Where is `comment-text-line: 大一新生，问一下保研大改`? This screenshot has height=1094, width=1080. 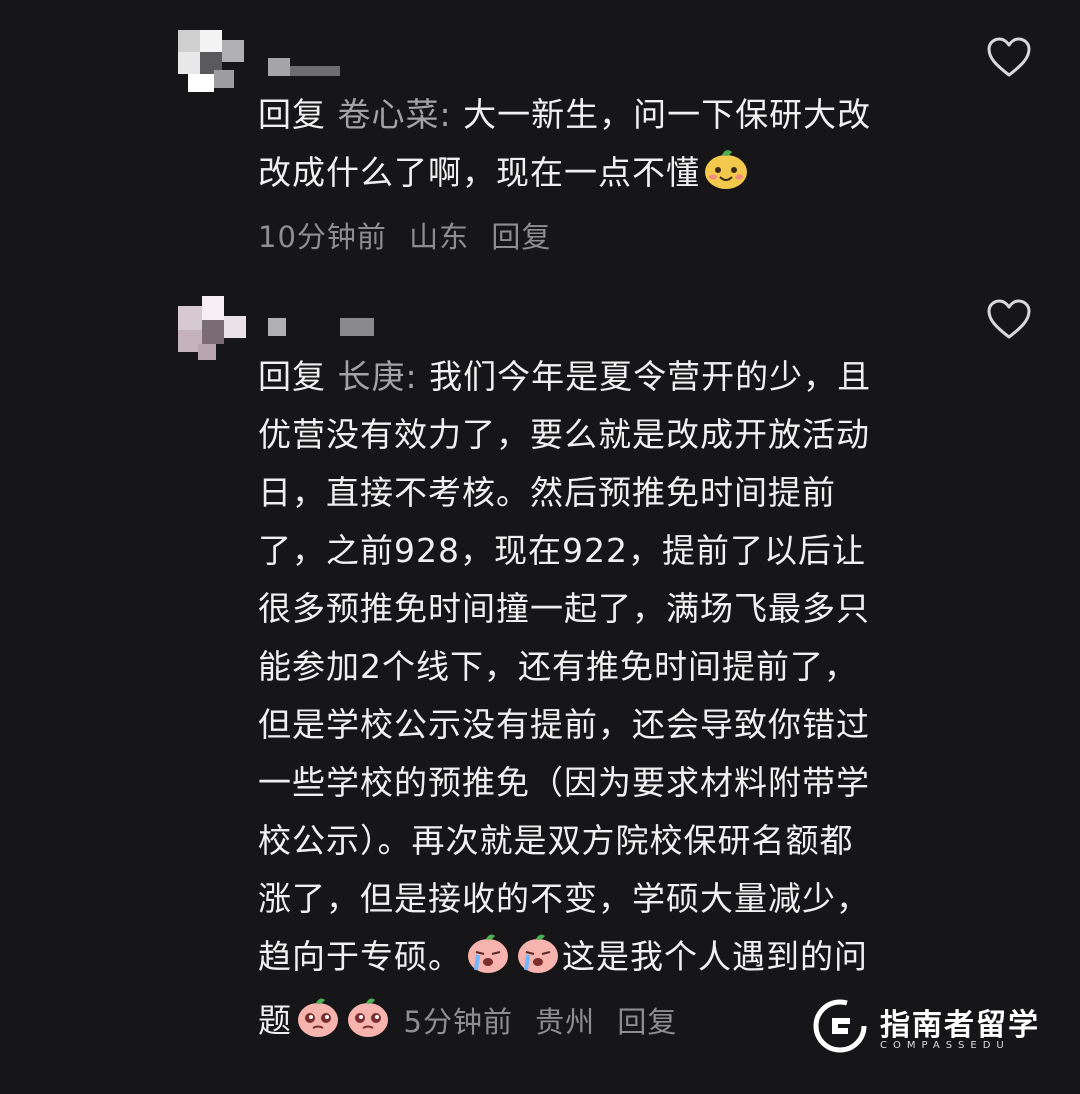
comment-text-line: 大一新生，问一下保研大改 is located at coordinates (667, 114).